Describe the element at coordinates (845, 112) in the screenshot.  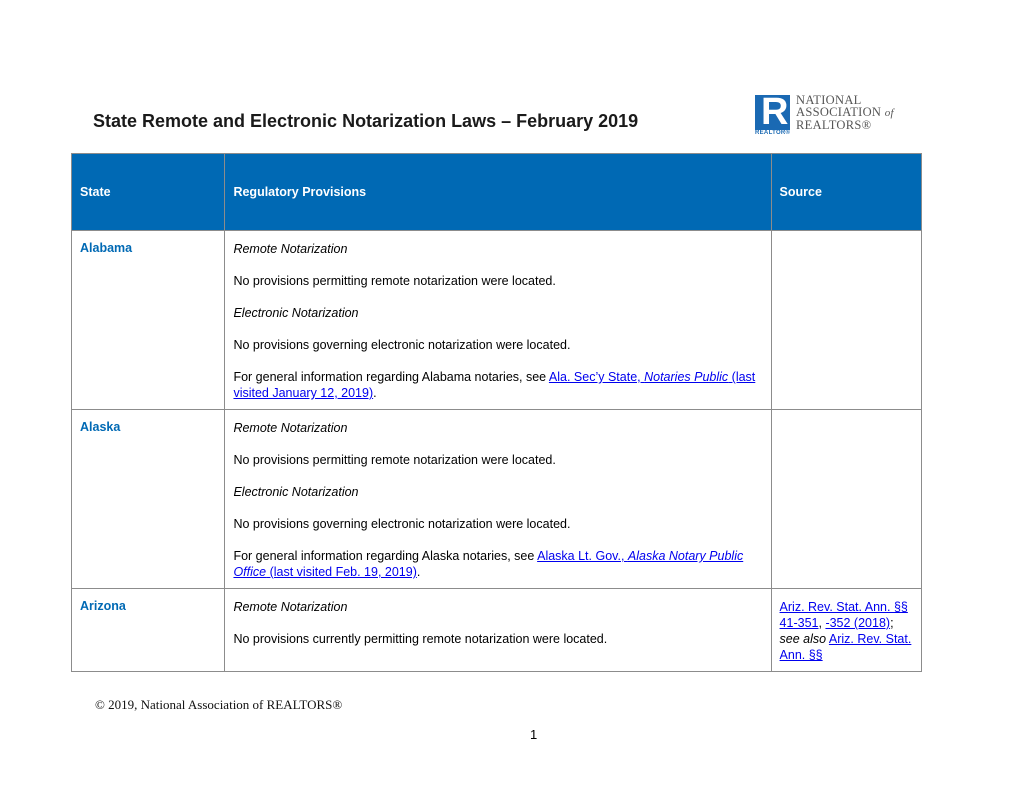
I see `logo-wordmark: NATIONAL ASSOCIATION of REALTORS®` at that location.